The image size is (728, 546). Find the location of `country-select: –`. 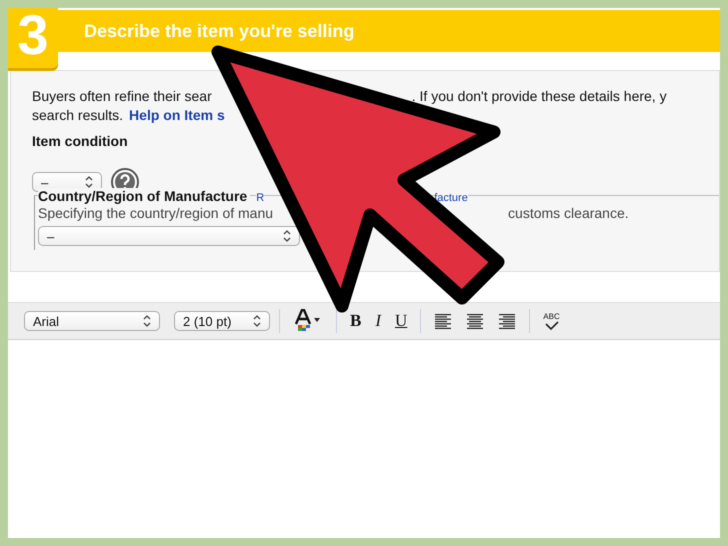

country-select: – is located at coordinates (169, 236).